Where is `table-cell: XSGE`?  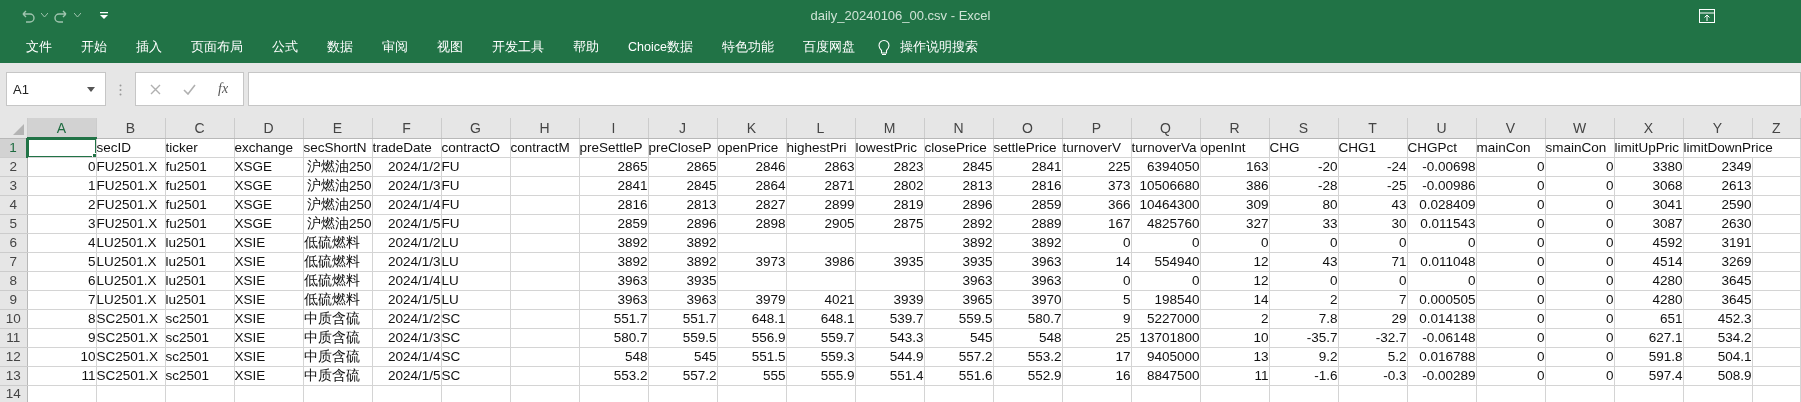 table-cell: XSGE is located at coordinates (268, 223).